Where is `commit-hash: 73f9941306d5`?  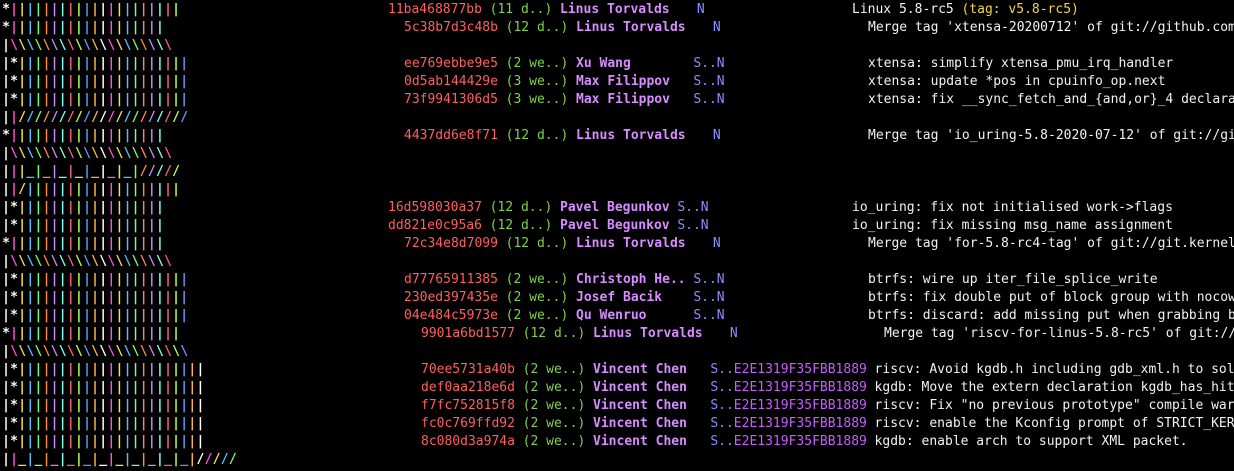 commit-hash: 73f9941306d5 is located at coordinates (451, 100).